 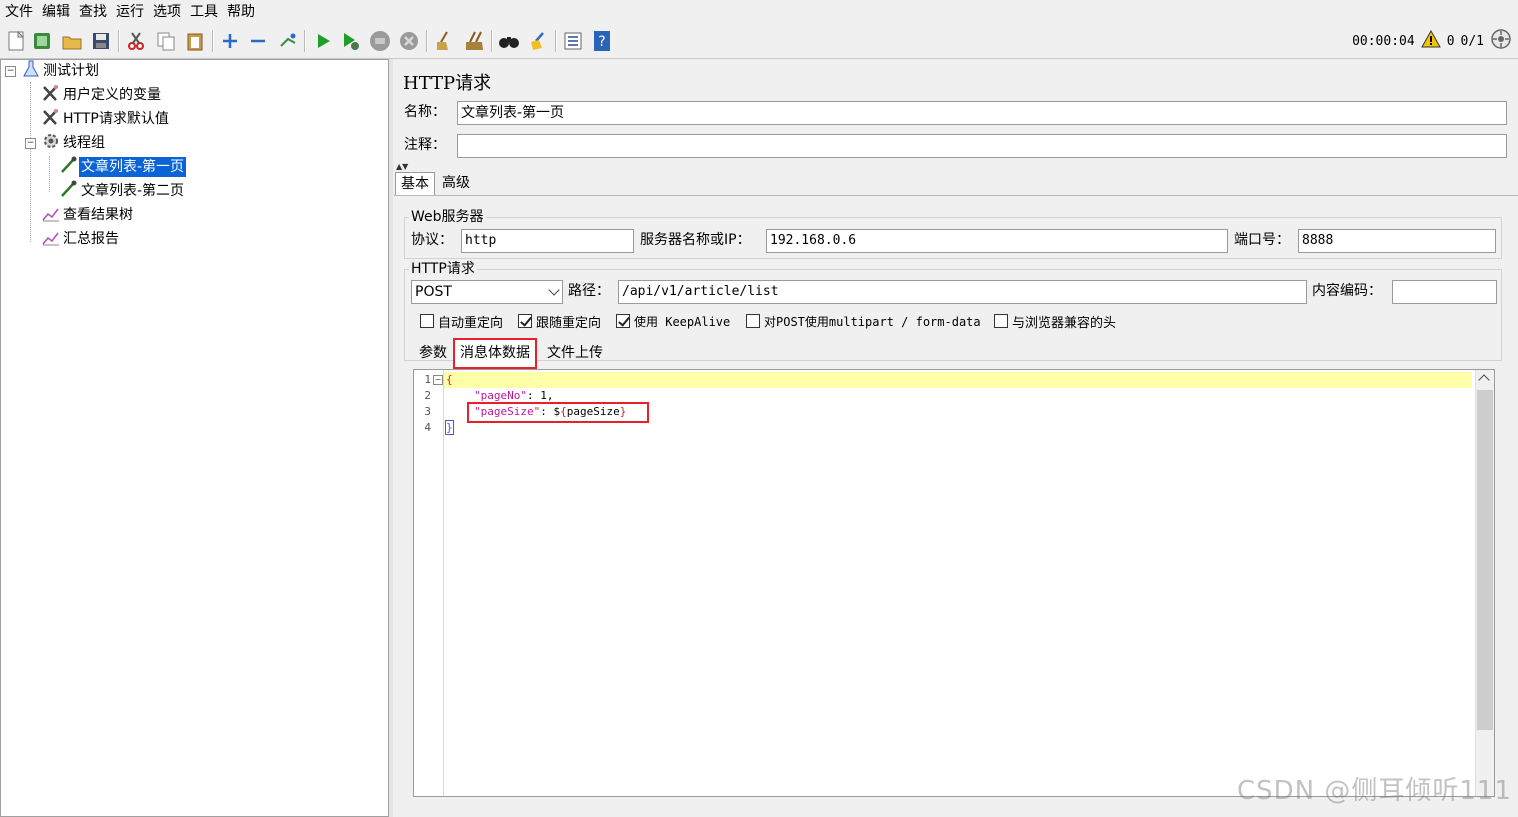 I want to click on shutdown-icon, so click(x=409, y=41).